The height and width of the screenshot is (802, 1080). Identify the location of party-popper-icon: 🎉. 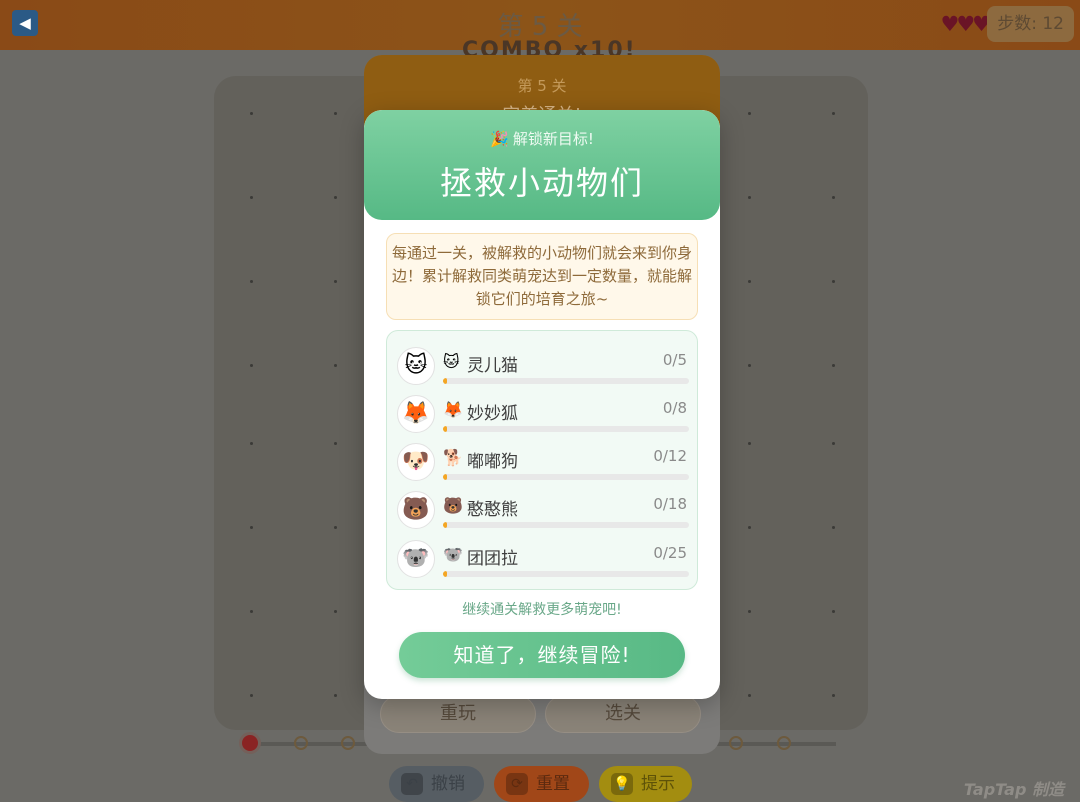
(499, 139).